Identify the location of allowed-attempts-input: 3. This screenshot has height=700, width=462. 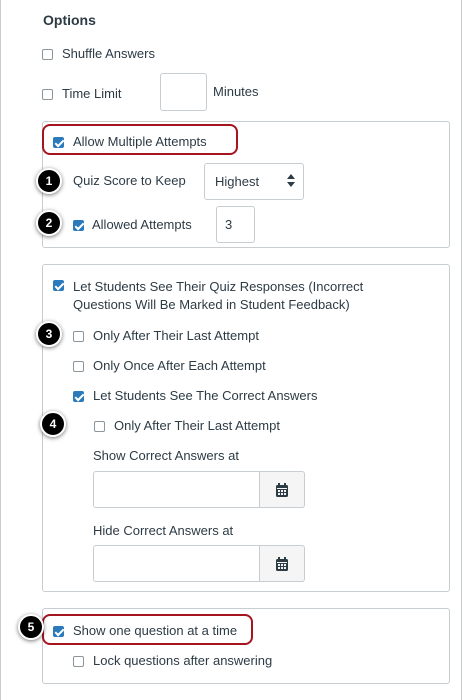
(235, 224).